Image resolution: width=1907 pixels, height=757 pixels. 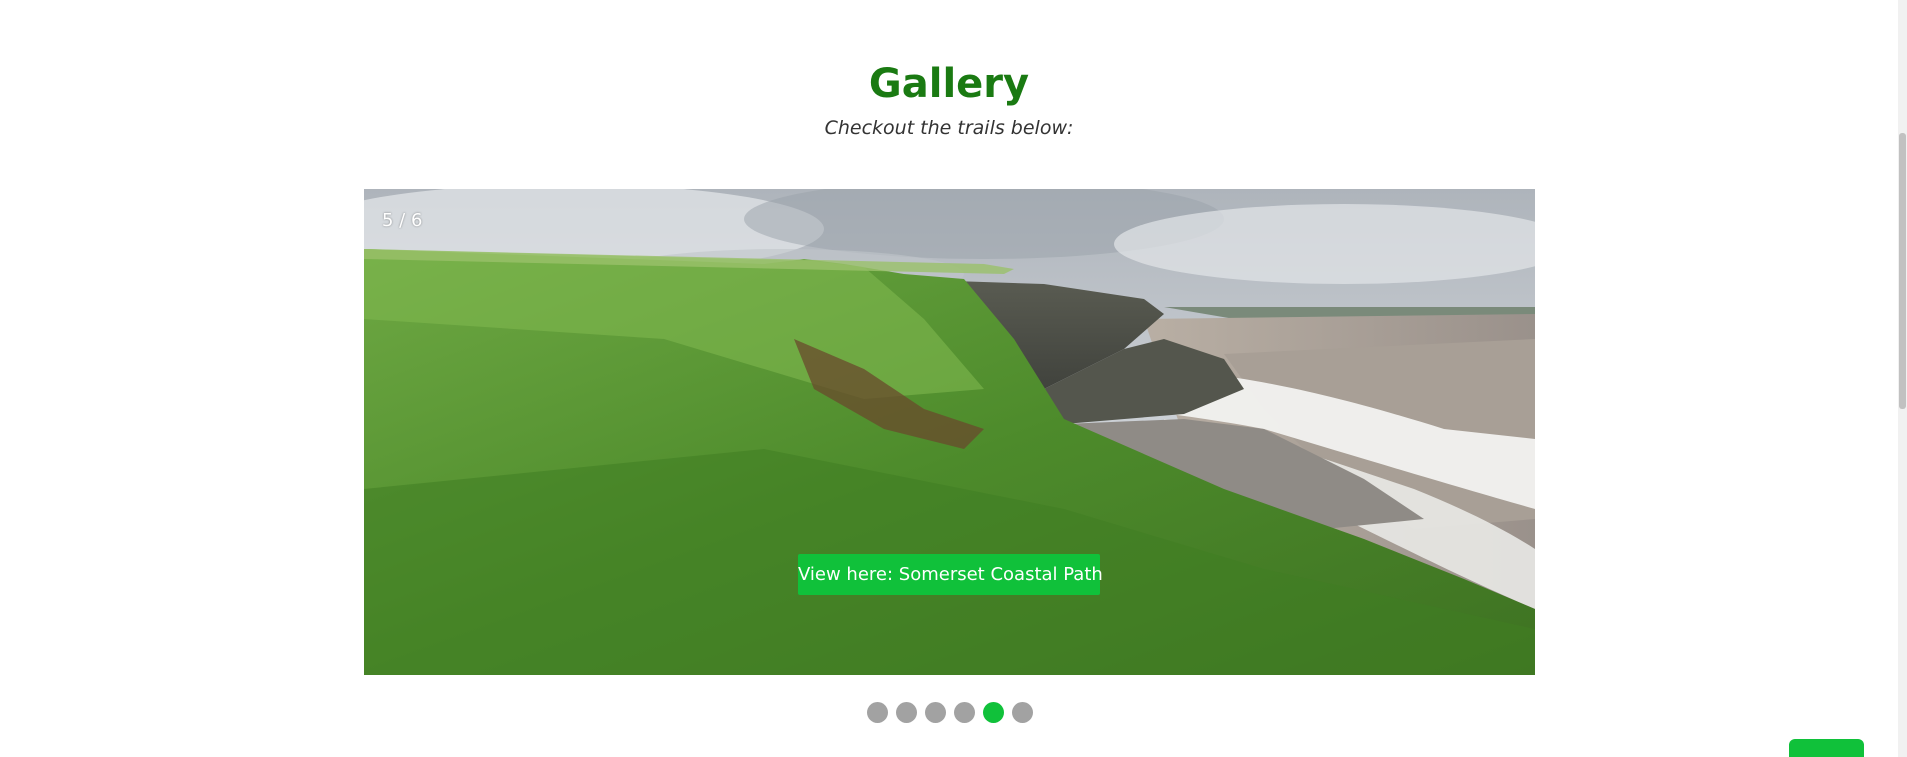 What do you see at coordinates (950, 712) in the screenshot?
I see `slide-dots` at bounding box center [950, 712].